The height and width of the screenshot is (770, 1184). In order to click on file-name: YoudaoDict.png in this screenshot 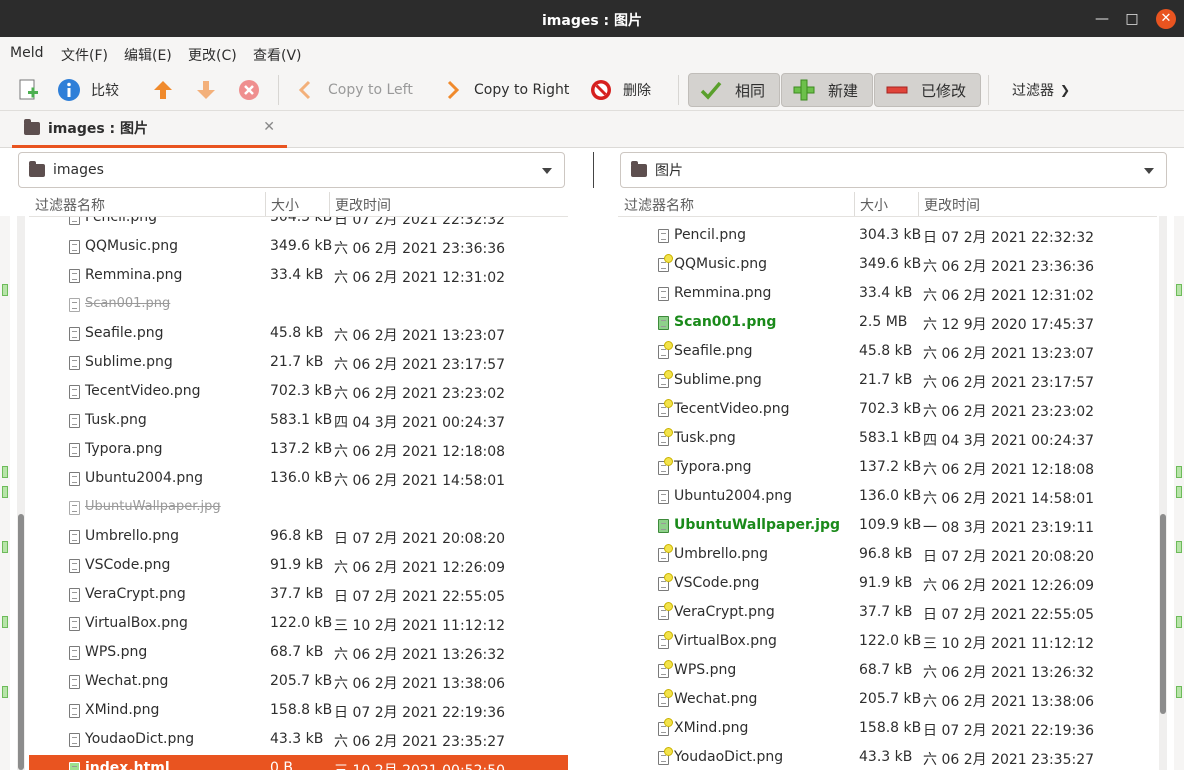, I will do `click(729, 757)`.